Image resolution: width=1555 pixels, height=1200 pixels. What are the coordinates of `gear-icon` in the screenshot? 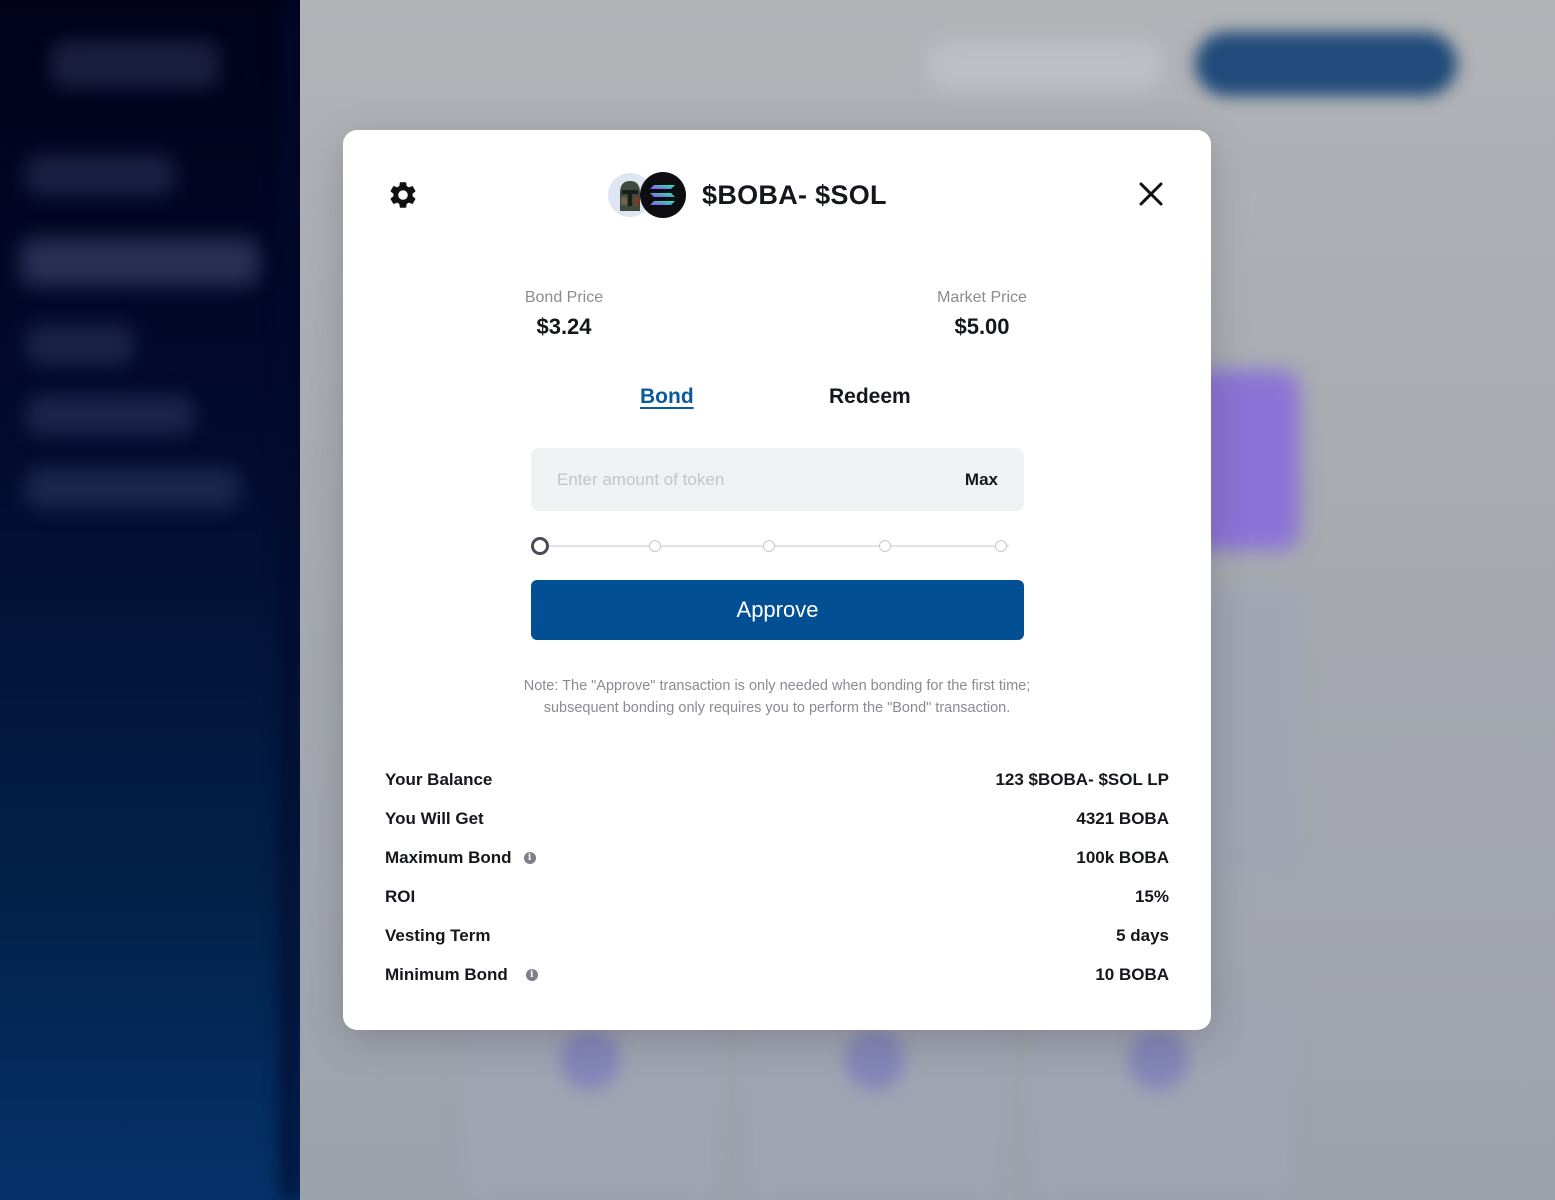 It's located at (403, 195).